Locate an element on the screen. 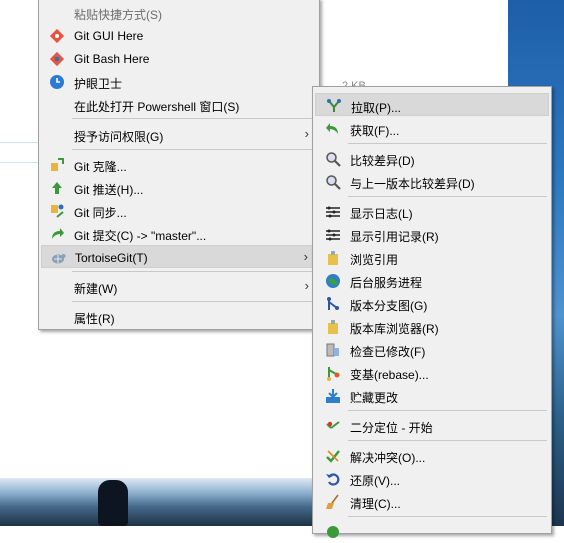 This screenshot has width=564, height=543. menu-item-label: 检查已修改(F) is located at coordinates (388, 352).